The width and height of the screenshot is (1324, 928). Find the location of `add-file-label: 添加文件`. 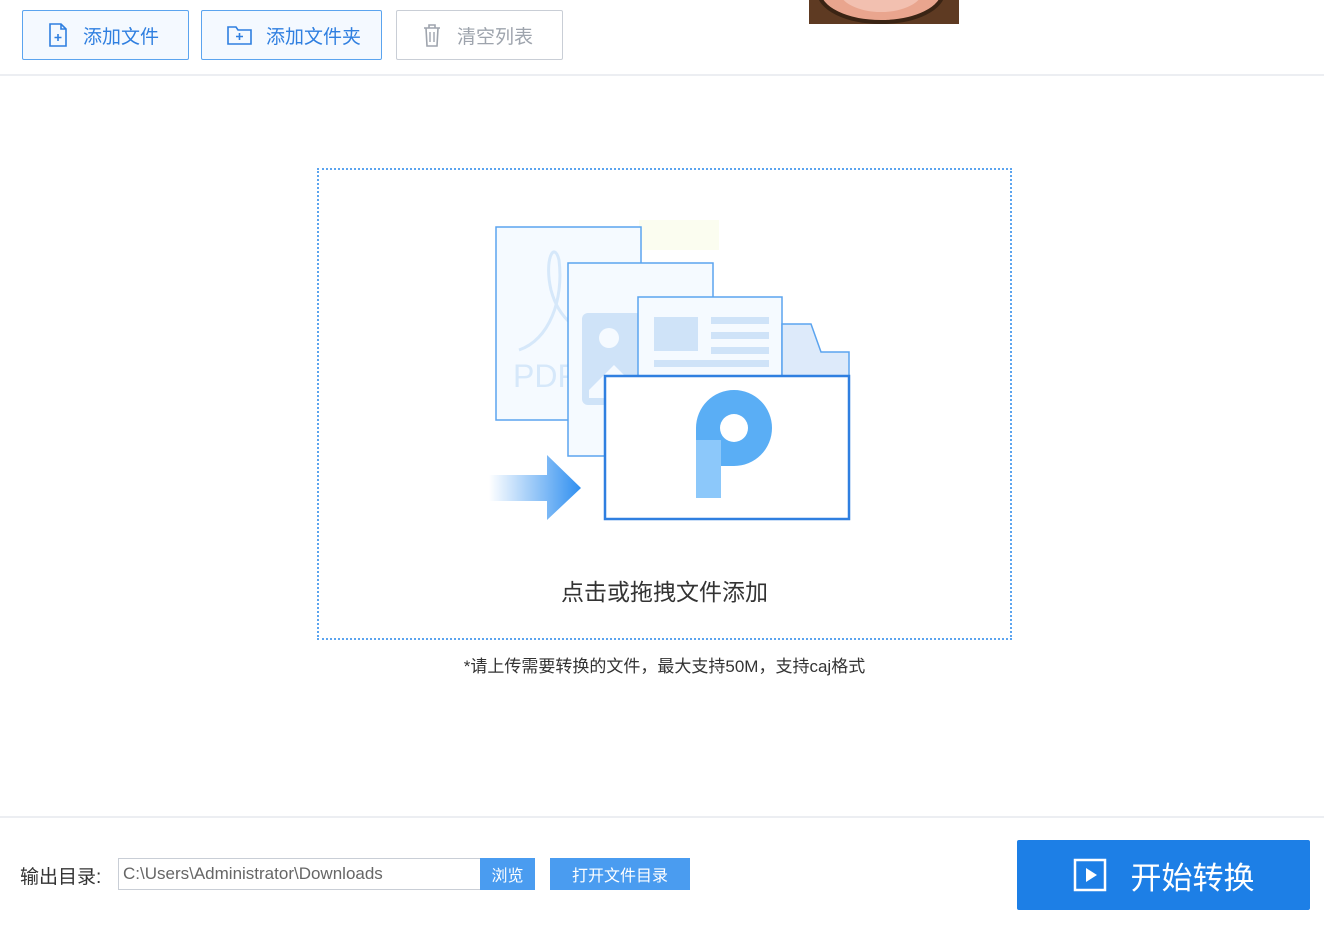

add-file-label: 添加文件 is located at coordinates (121, 37).